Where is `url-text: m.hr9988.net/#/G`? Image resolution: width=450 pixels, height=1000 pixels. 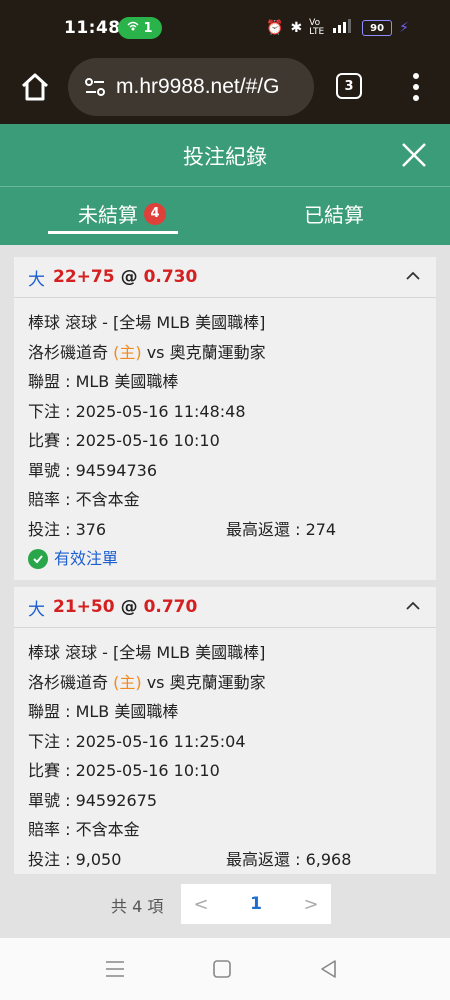 url-text: m.hr9988.net/#/G is located at coordinates (211, 87).